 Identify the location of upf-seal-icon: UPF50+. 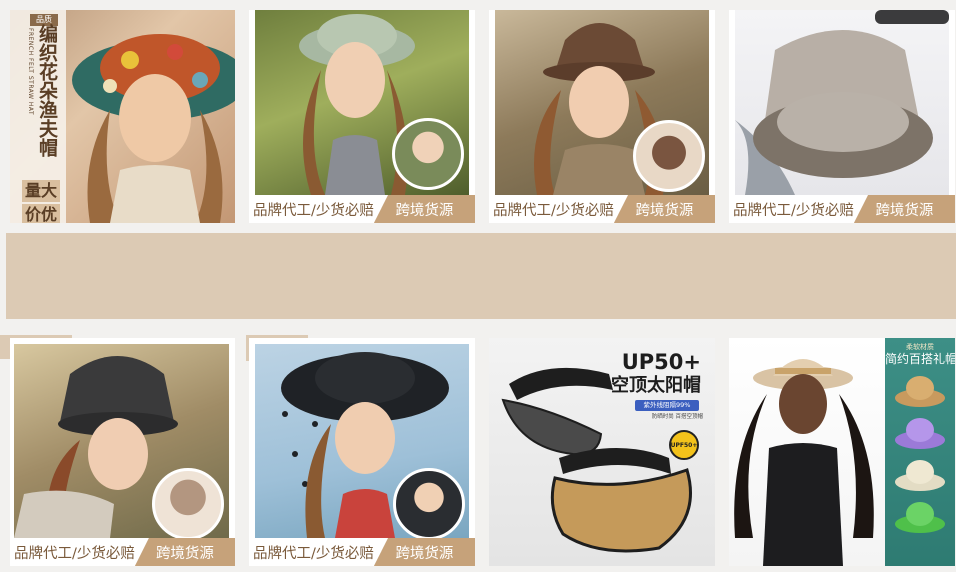
(684, 445).